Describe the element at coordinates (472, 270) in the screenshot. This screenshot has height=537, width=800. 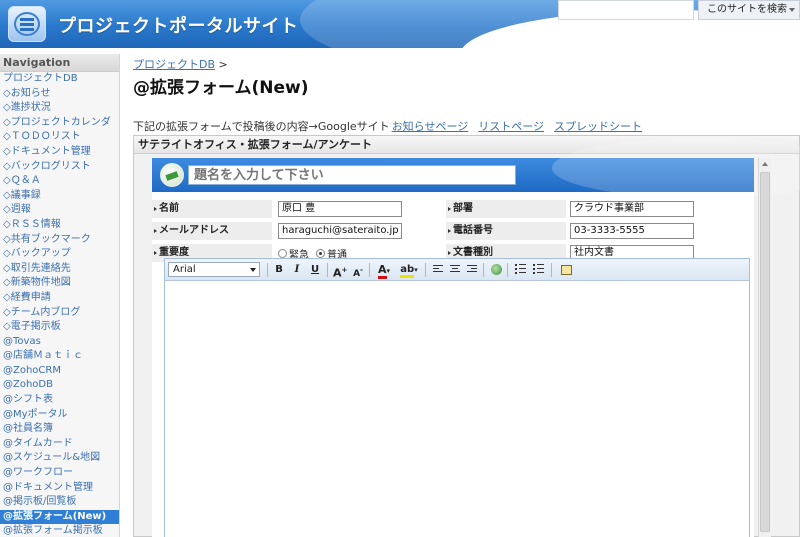
I see `align-right-icon` at that location.